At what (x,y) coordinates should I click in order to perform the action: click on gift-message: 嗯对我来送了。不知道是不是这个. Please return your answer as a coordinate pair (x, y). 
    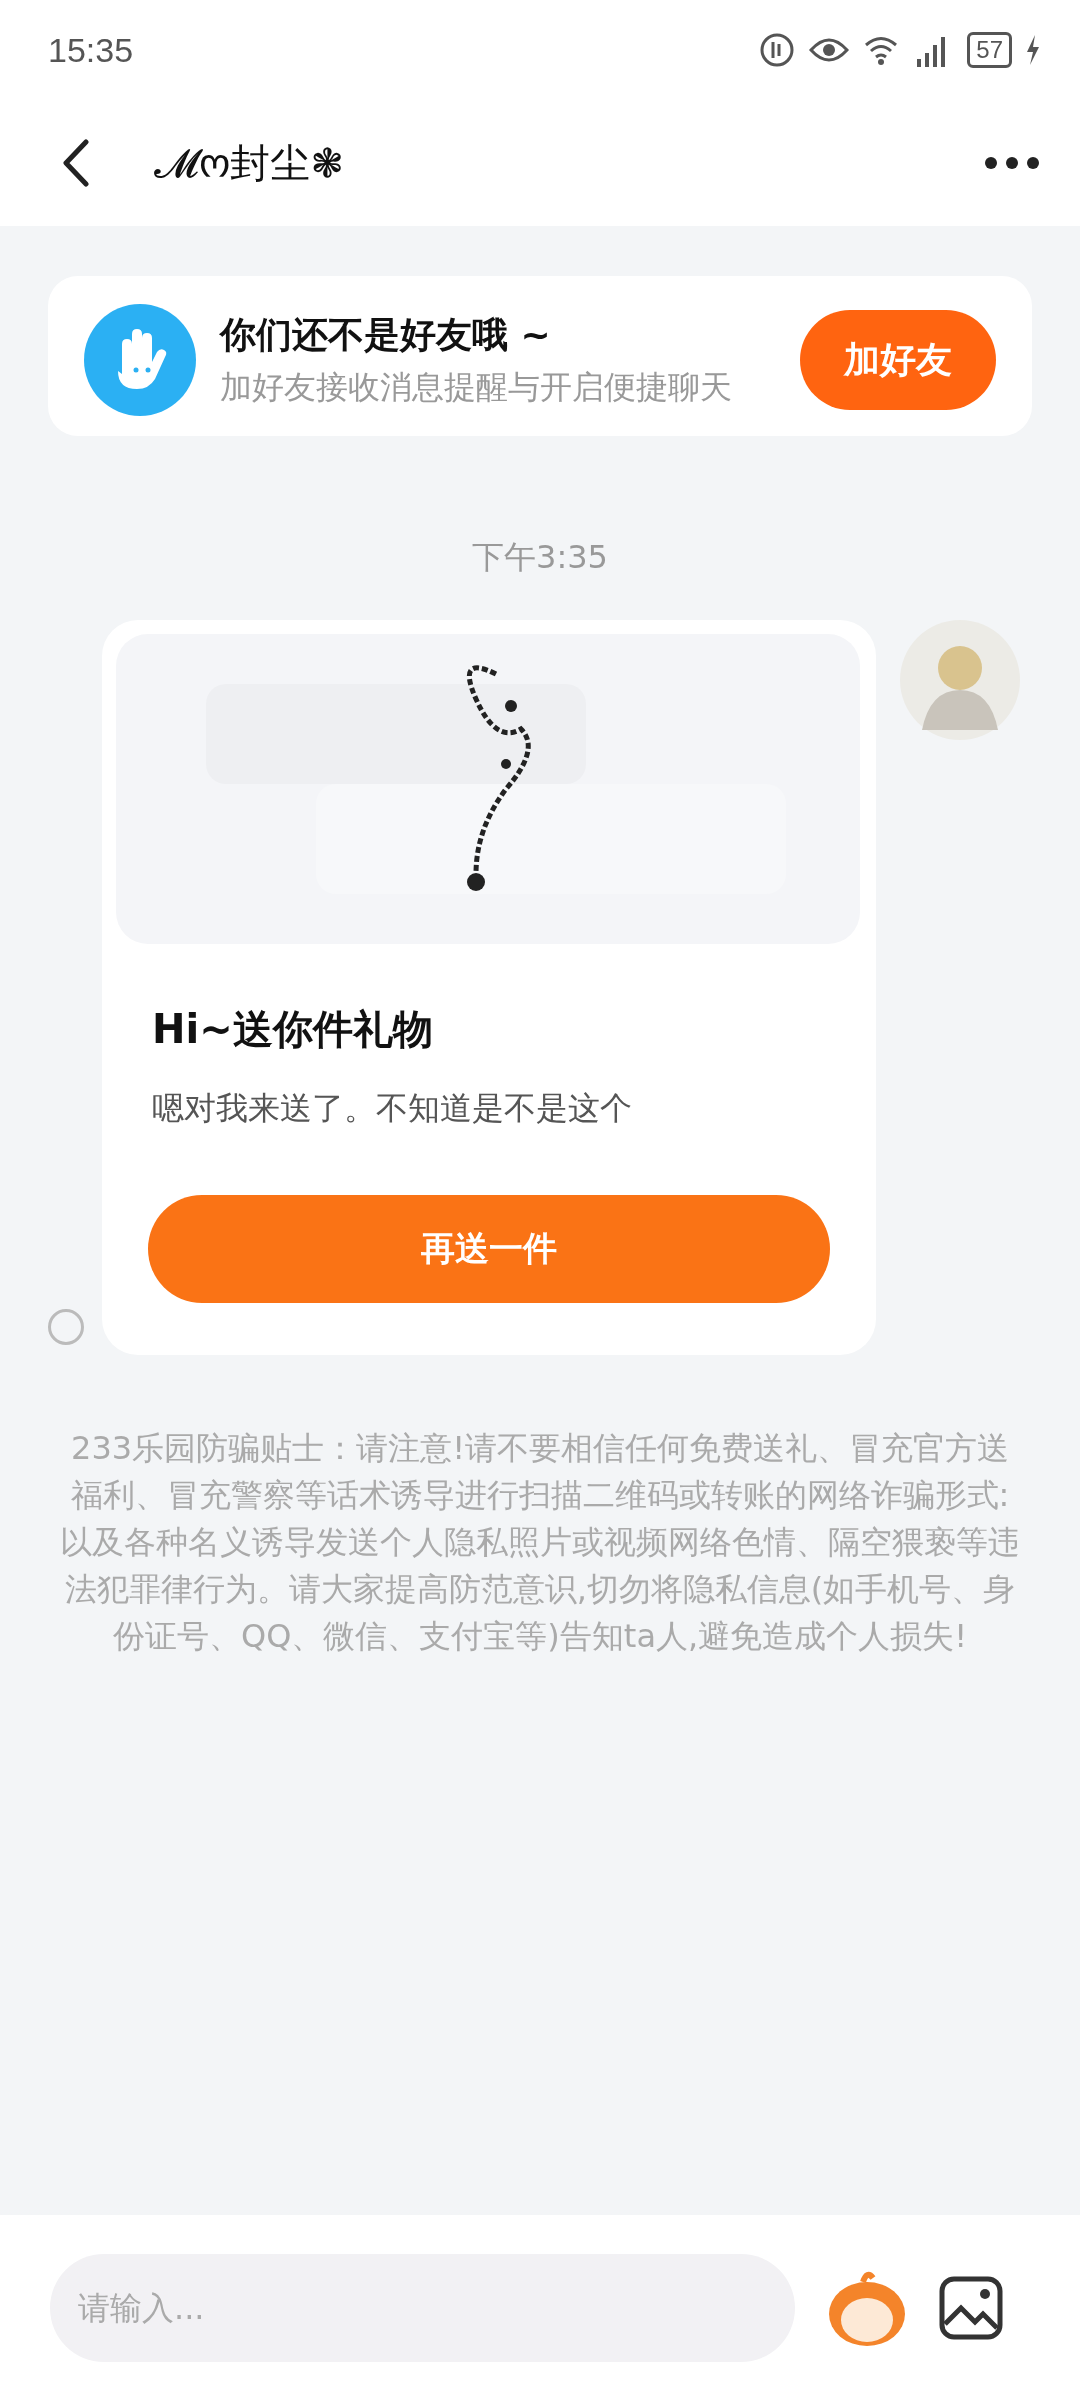
    Looking at the image, I should click on (392, 1108).